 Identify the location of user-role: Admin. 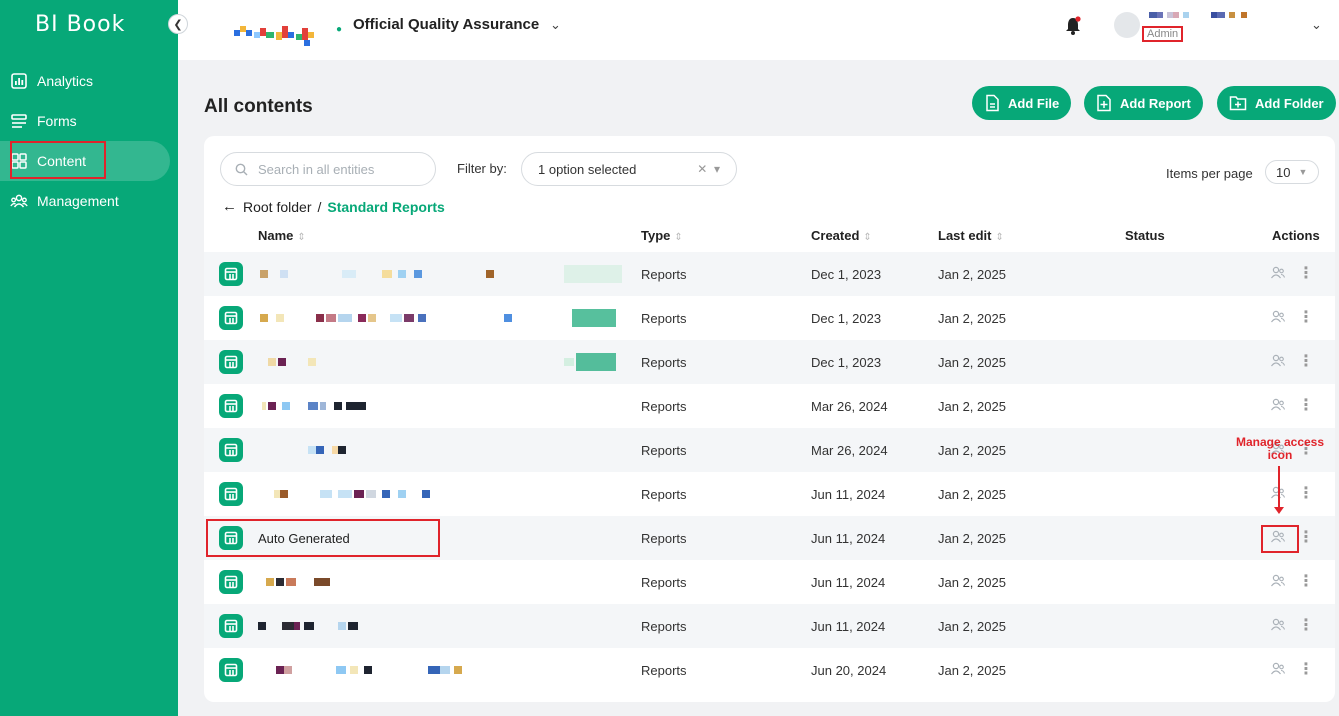
(1163, 34).